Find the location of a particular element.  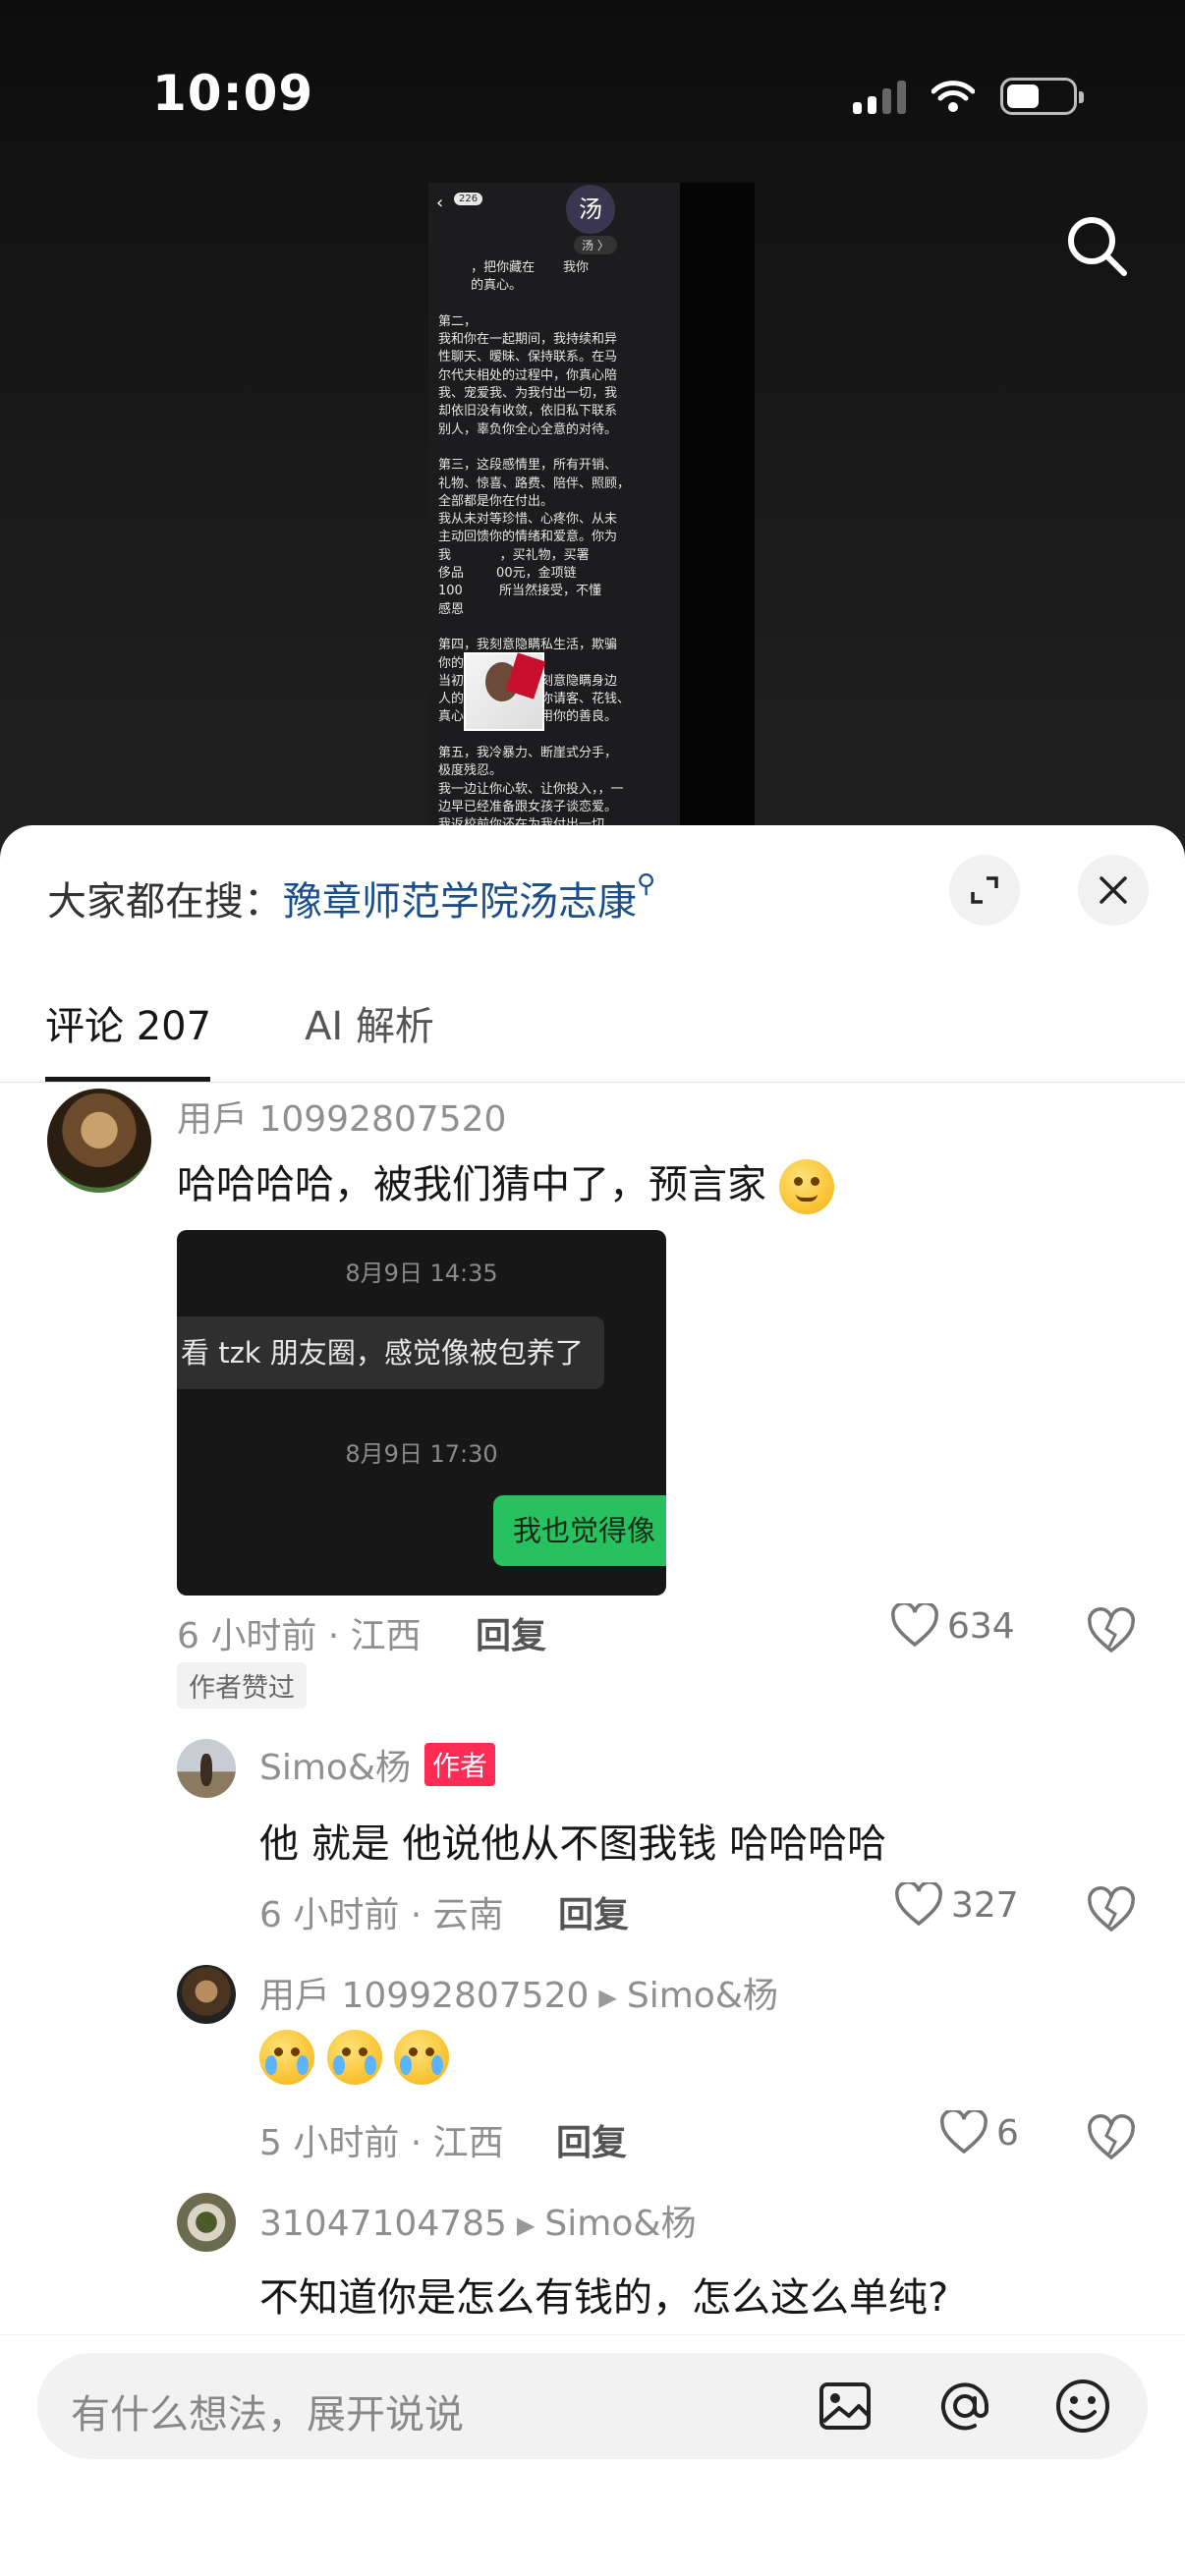

chat-time: 8月9日 14:35 is located at coordinates (422, 1273).